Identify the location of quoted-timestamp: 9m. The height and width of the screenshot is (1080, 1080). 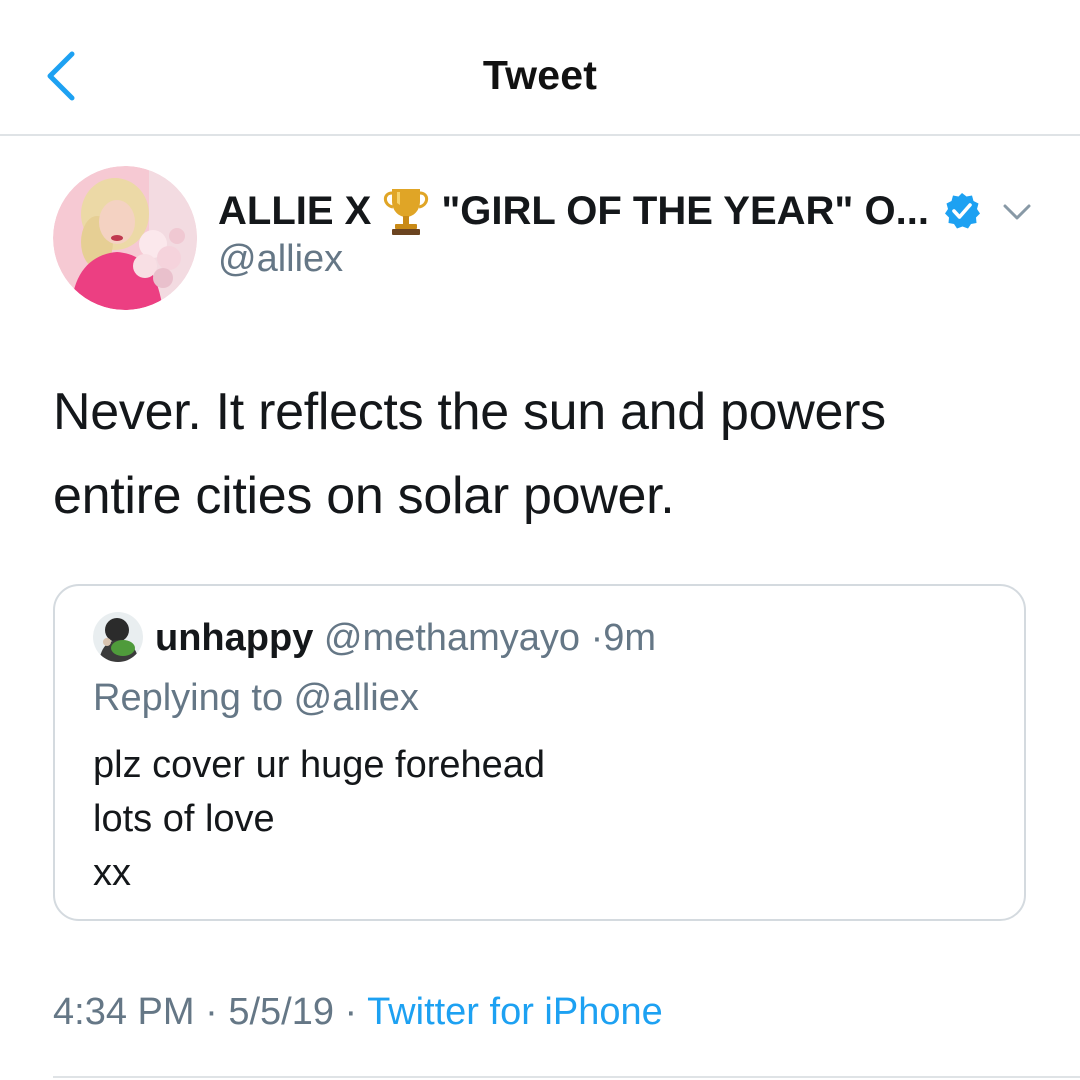
(630, 638).